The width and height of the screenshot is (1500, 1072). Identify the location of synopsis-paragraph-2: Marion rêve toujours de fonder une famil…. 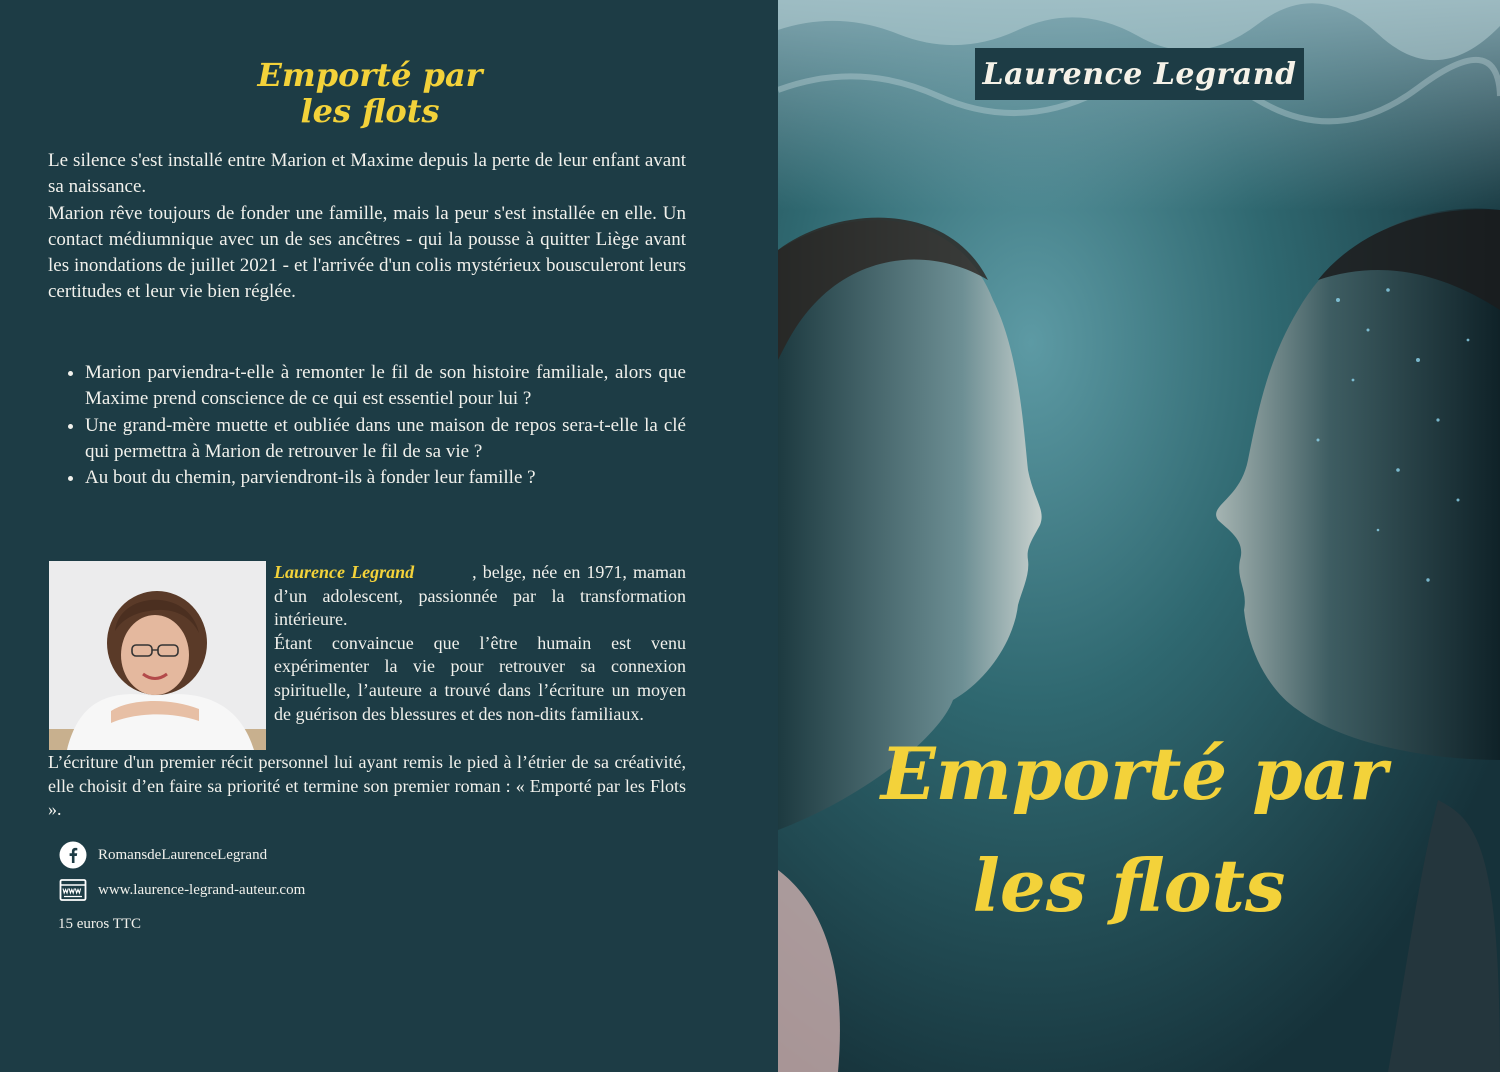
(367, 252).